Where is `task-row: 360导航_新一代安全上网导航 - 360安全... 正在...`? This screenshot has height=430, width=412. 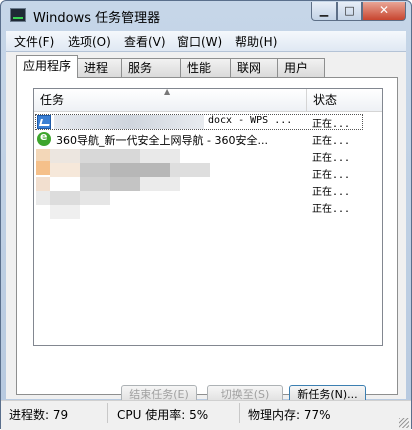 task-row: 360导航_新一代安全上网导航 - 360安全... 正在... is located at coordinates (208, 139).